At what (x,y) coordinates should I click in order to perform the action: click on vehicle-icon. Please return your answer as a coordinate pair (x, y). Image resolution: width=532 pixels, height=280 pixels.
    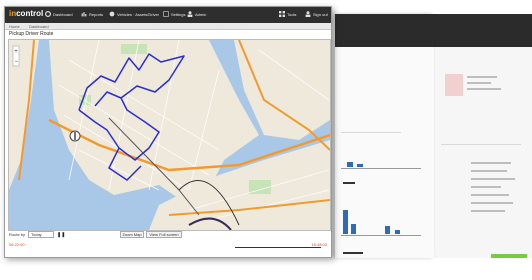
    Looking at the image, I should click on (112, 14).